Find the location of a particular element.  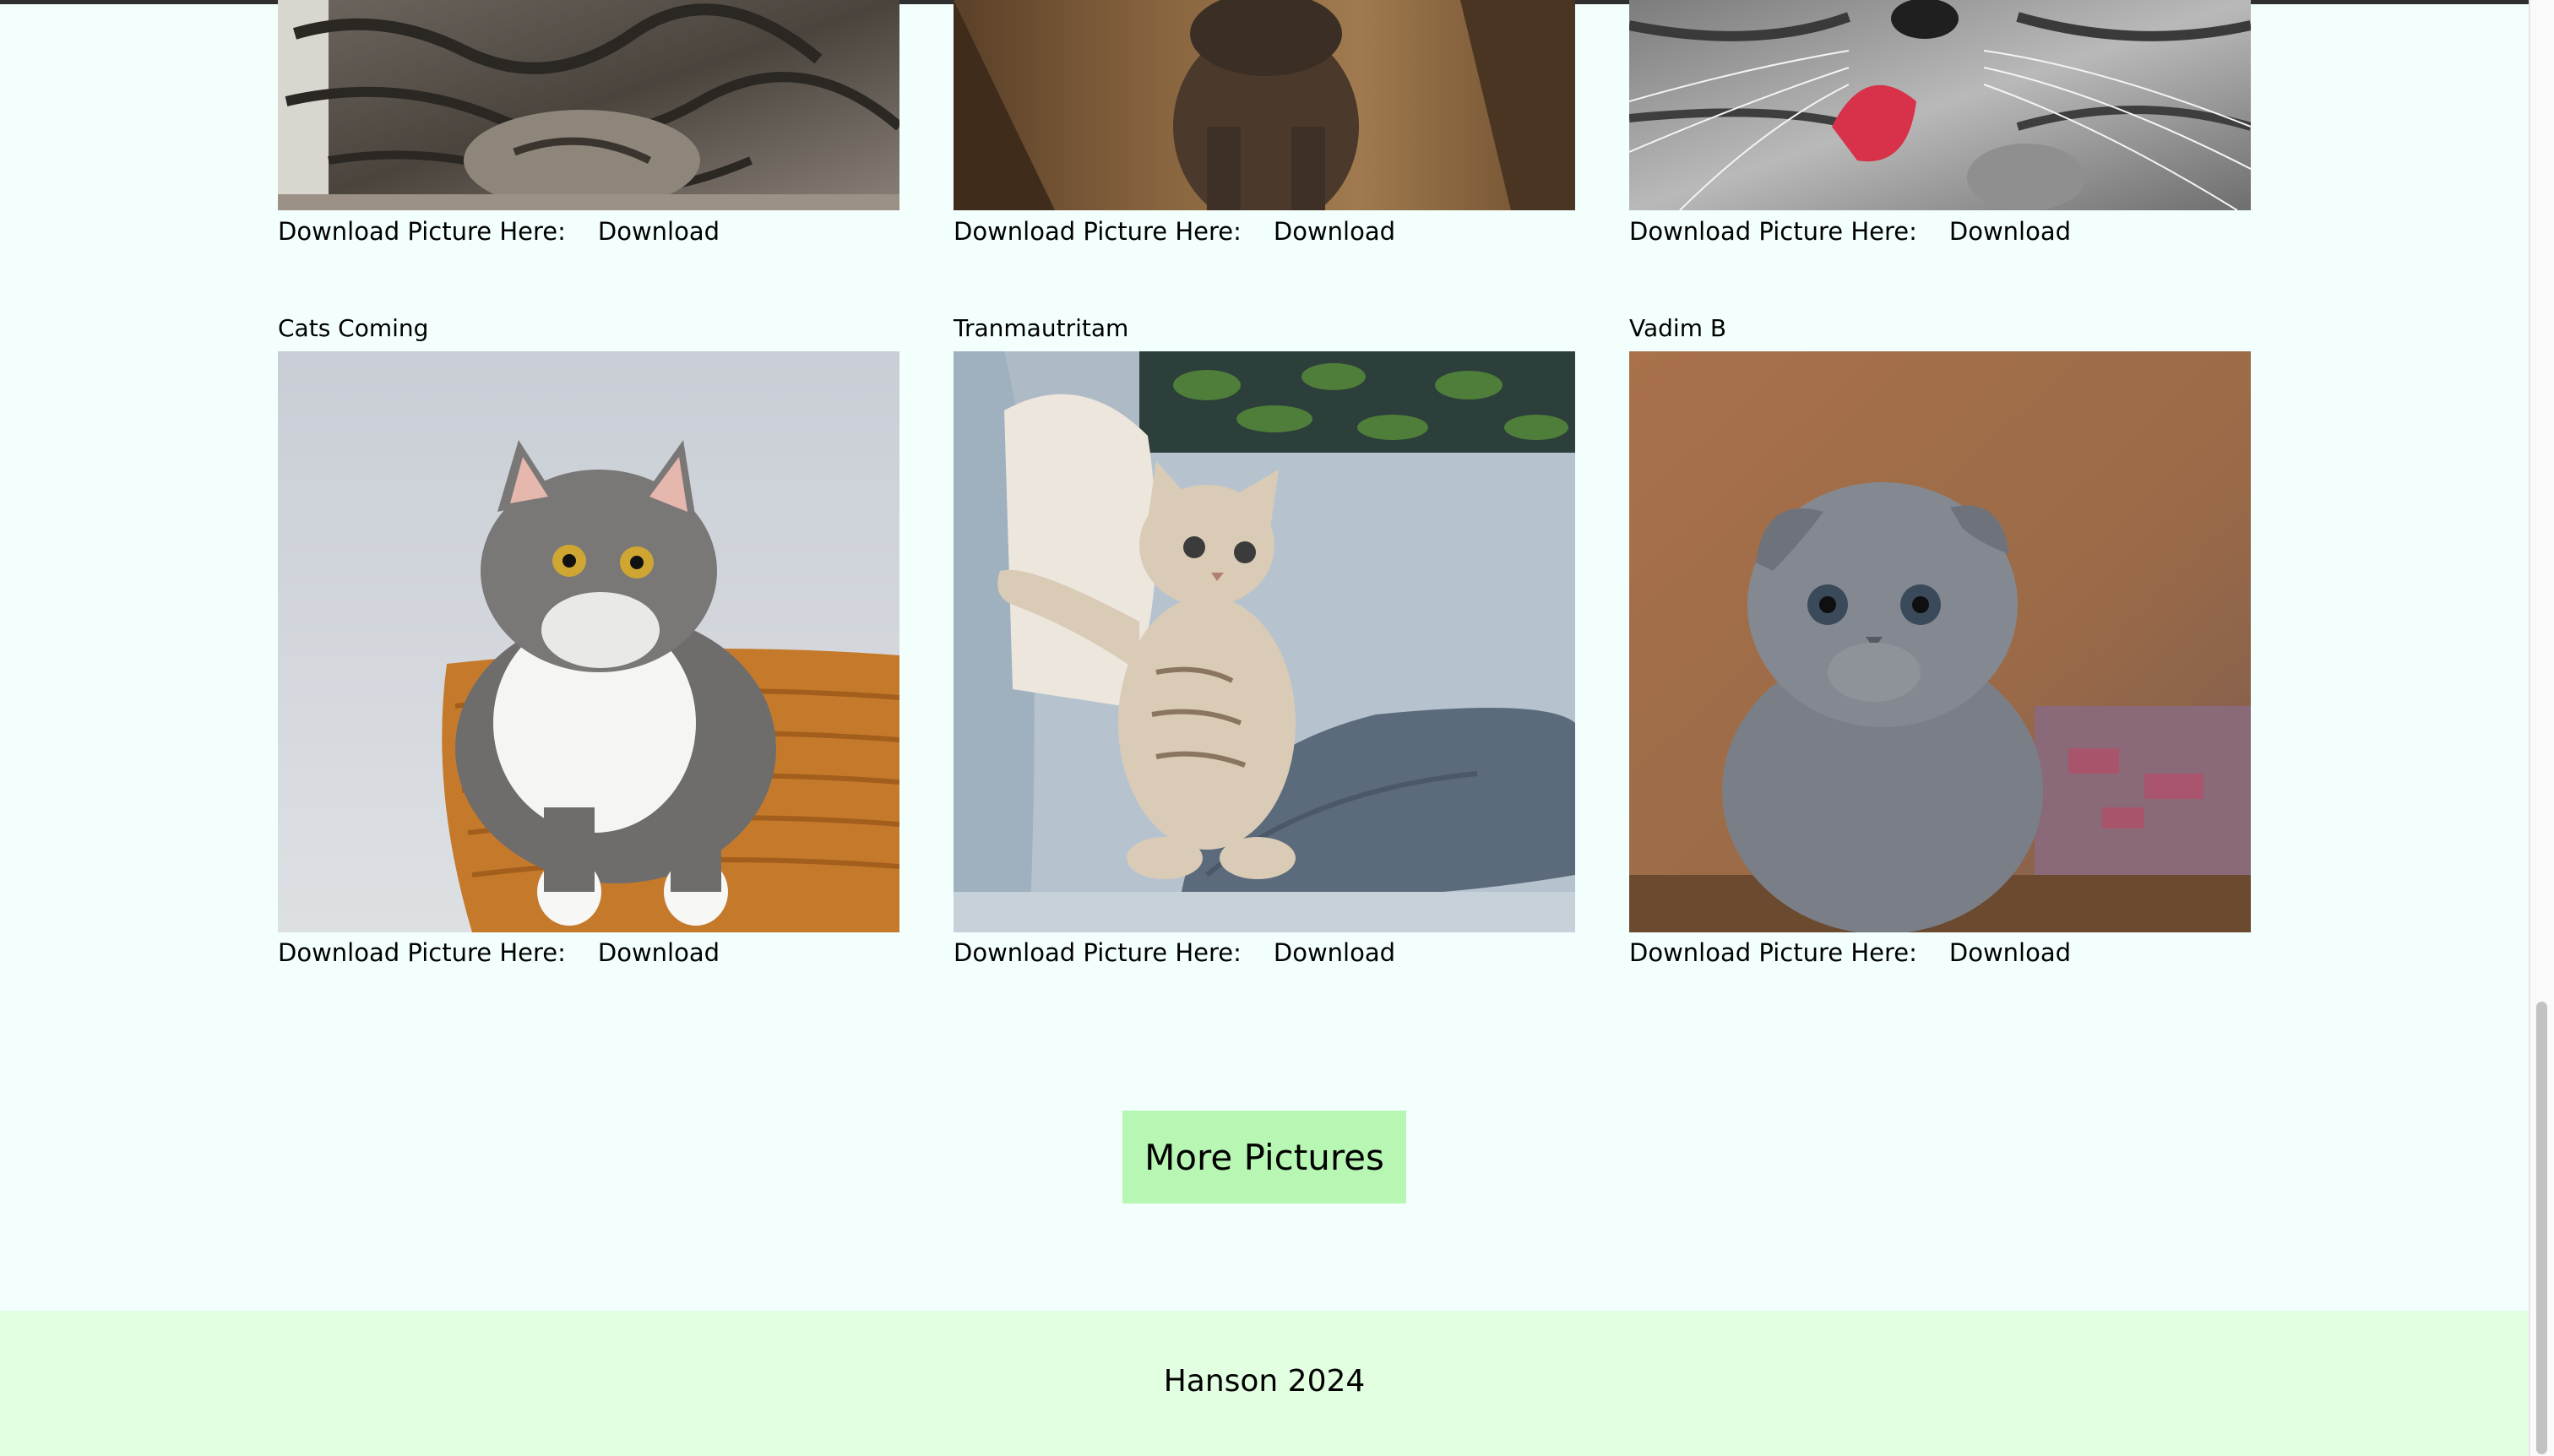

more-pictures-button: More Pictures is located at coordinates (1264, 1157).